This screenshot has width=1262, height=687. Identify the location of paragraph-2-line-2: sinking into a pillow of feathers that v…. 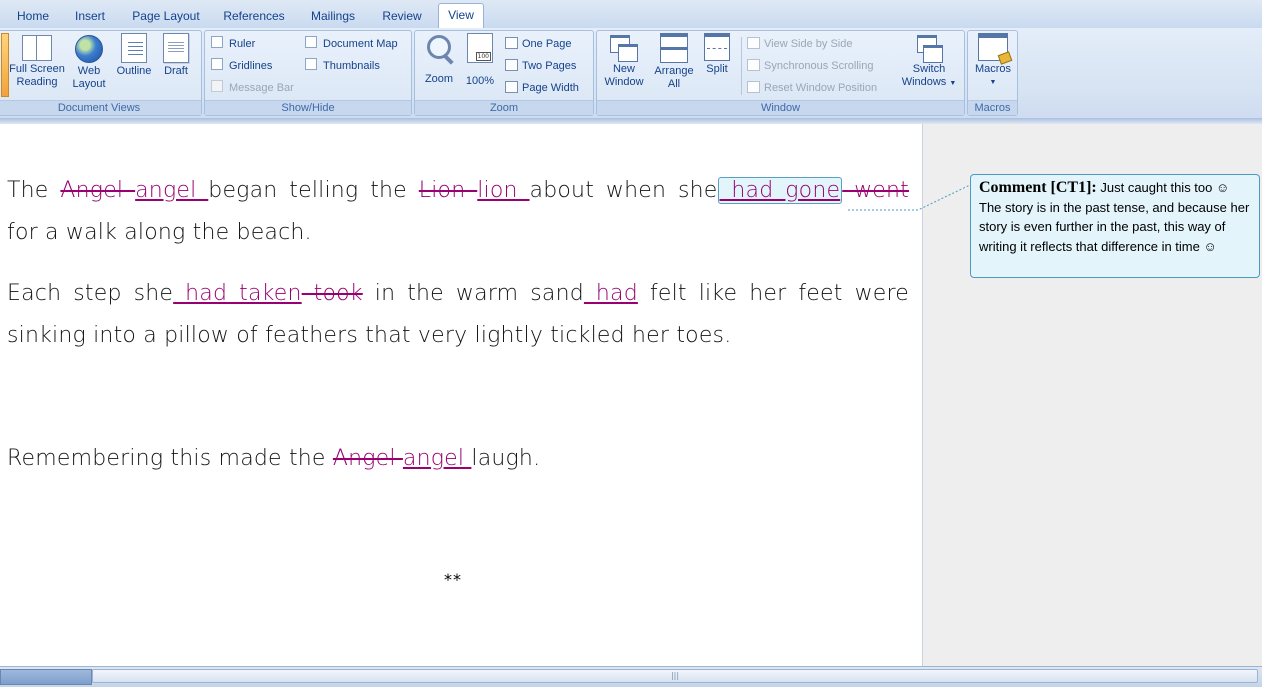
(369, 335).